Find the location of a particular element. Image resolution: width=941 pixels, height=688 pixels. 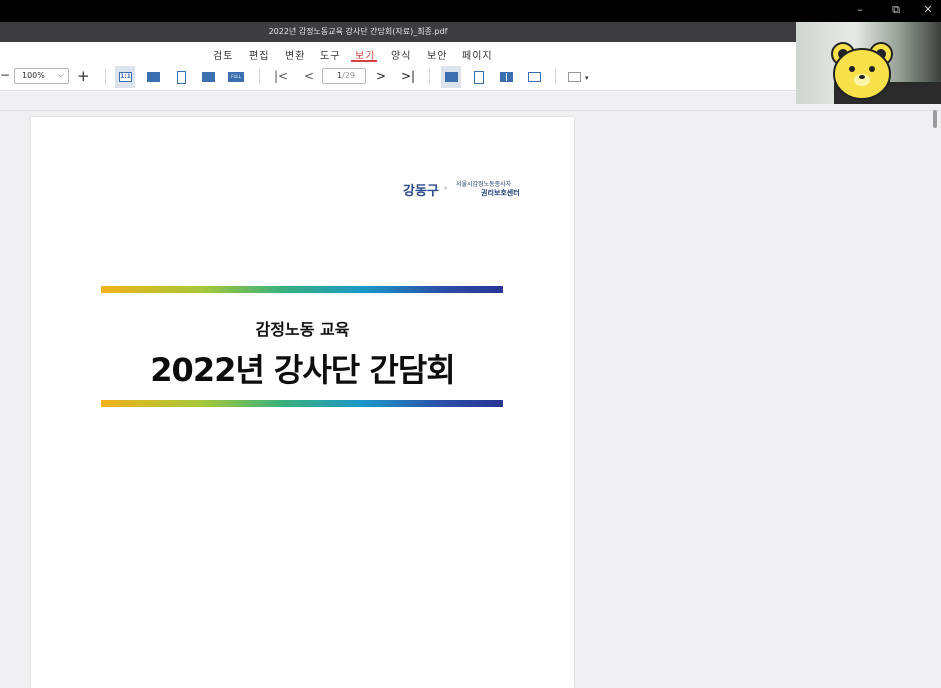

full-screen-button: FULL is located at coordinates (236, 77).